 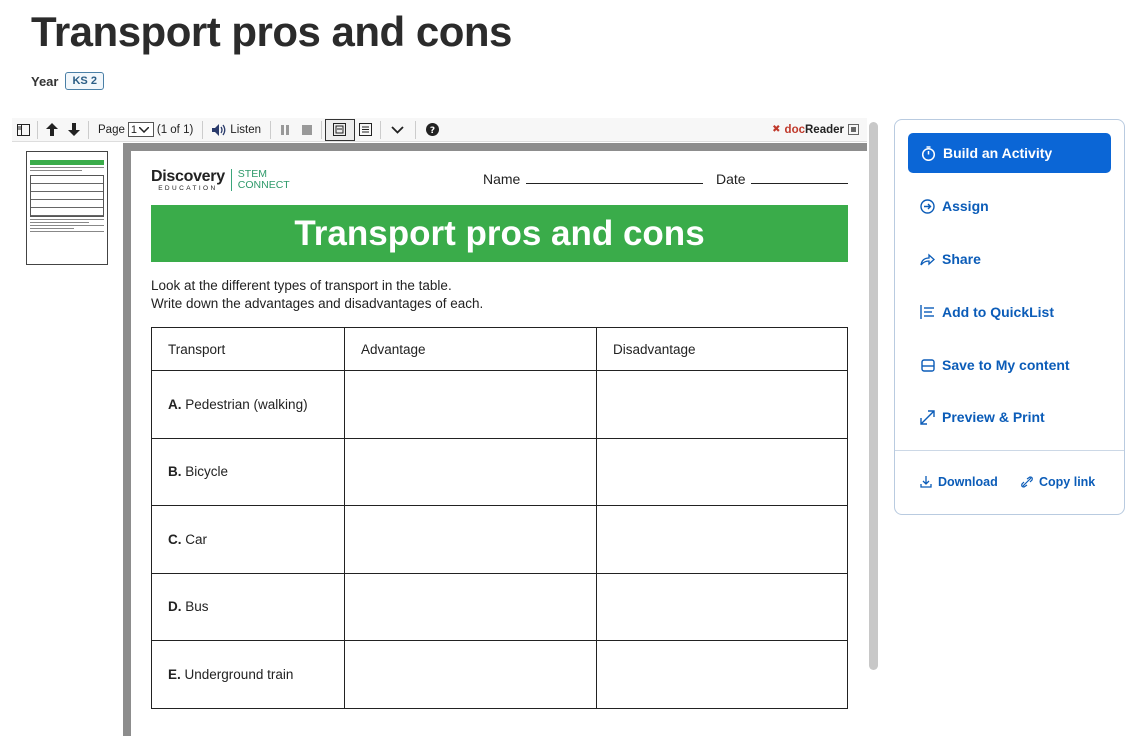 What do you see at coordinates (67, 208) in the screenshot?
I see `page-thumbnail` at bounding box center [67, 208].